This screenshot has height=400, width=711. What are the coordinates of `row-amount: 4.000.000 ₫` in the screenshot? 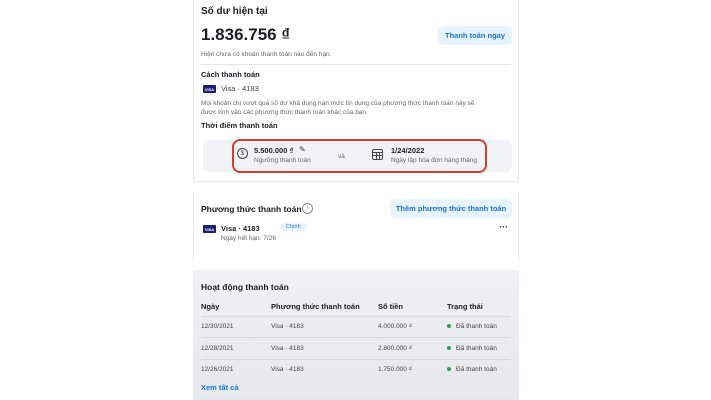 It's located at (395, 326).